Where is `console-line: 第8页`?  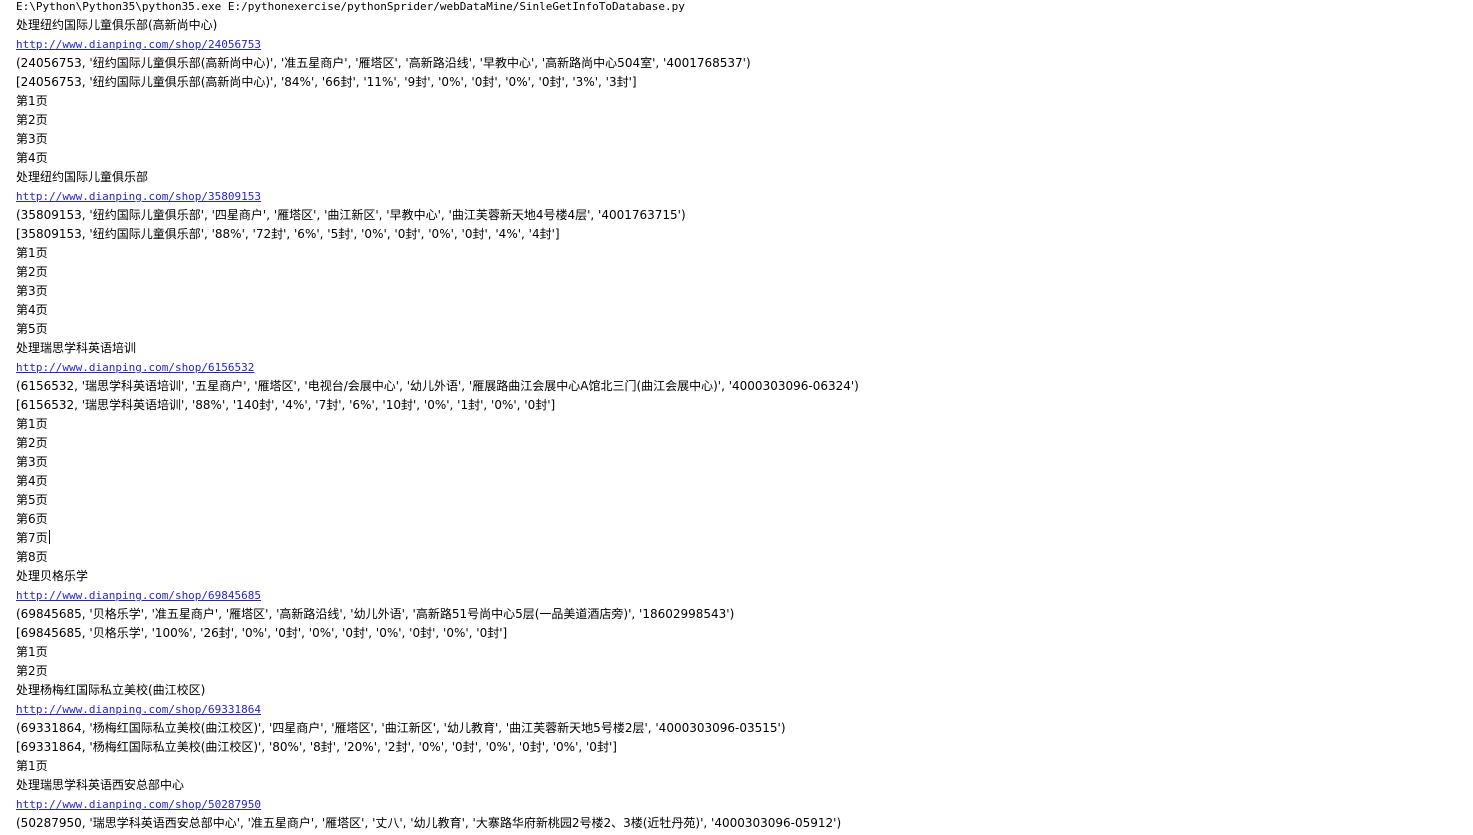 console-line: 第8页 is located at coordinates (32, 557).